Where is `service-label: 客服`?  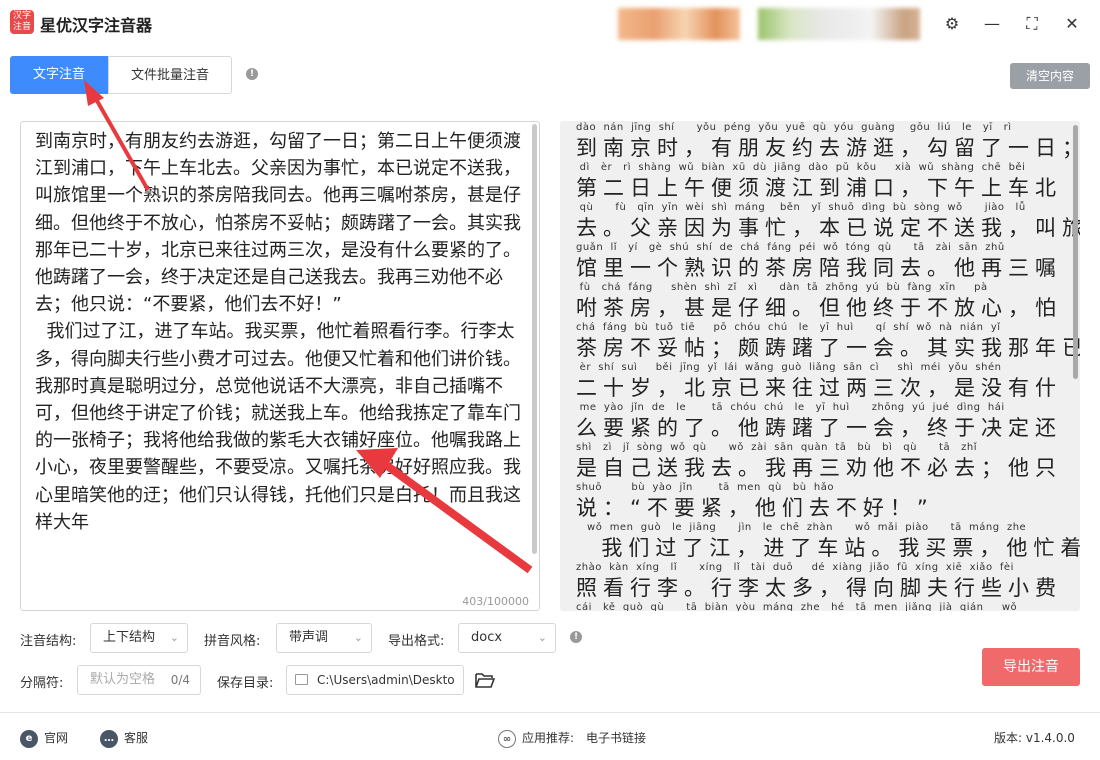
service-label: 客服 is located at coordinates (136, 738).